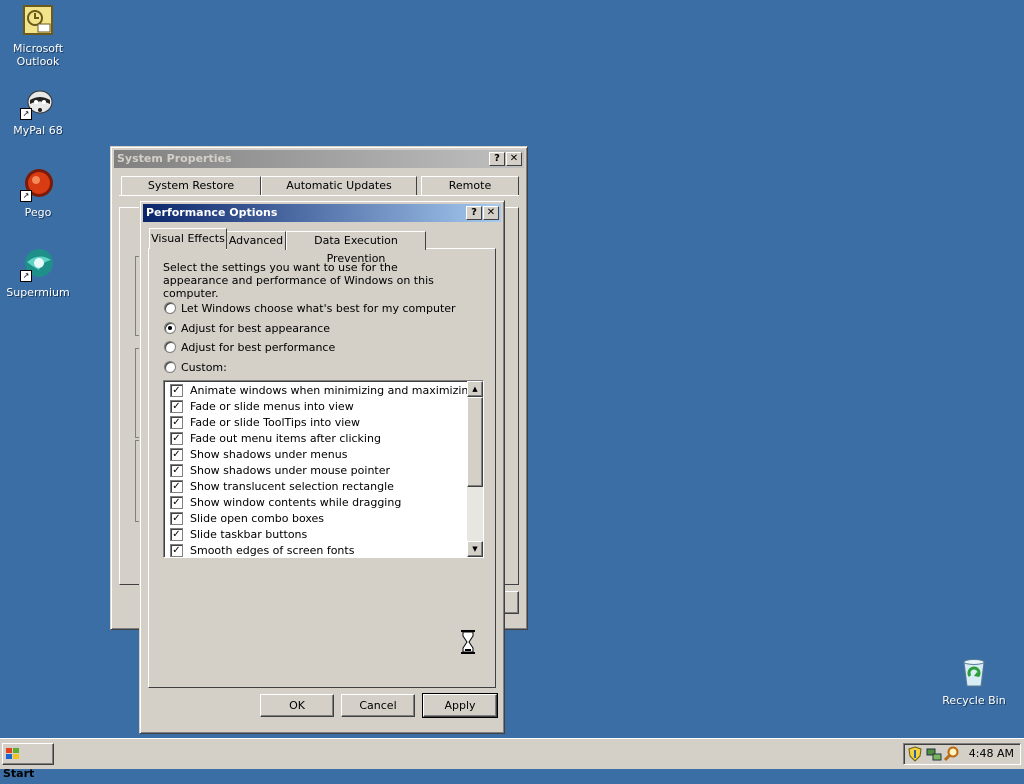  I want to click on windows-logo-icon, so click(13, 753).